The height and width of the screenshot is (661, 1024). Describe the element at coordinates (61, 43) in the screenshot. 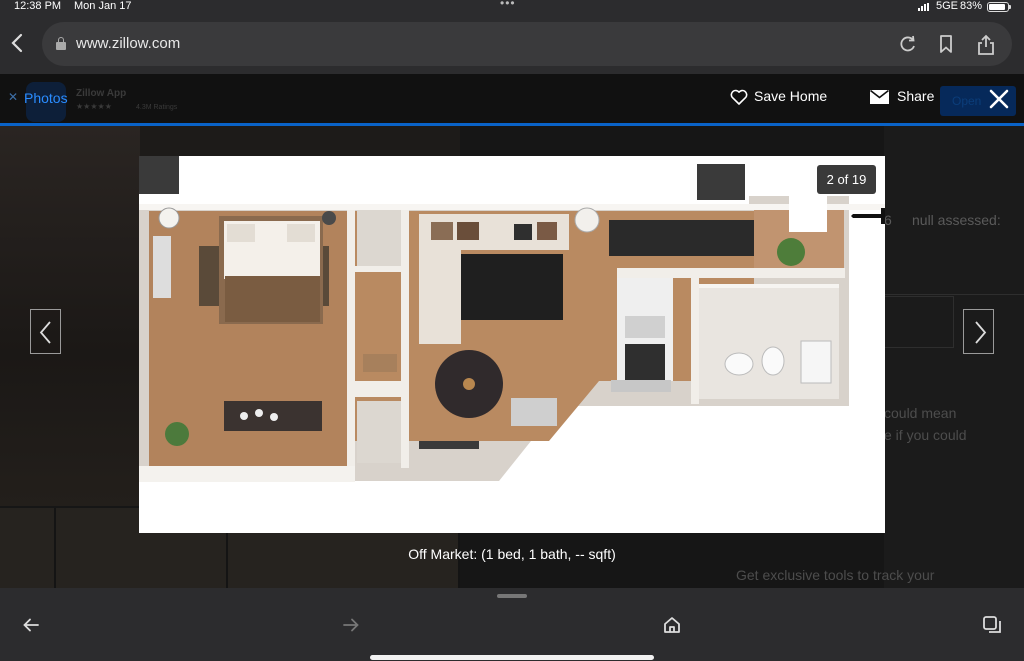

I see `lock-icon` at that location.